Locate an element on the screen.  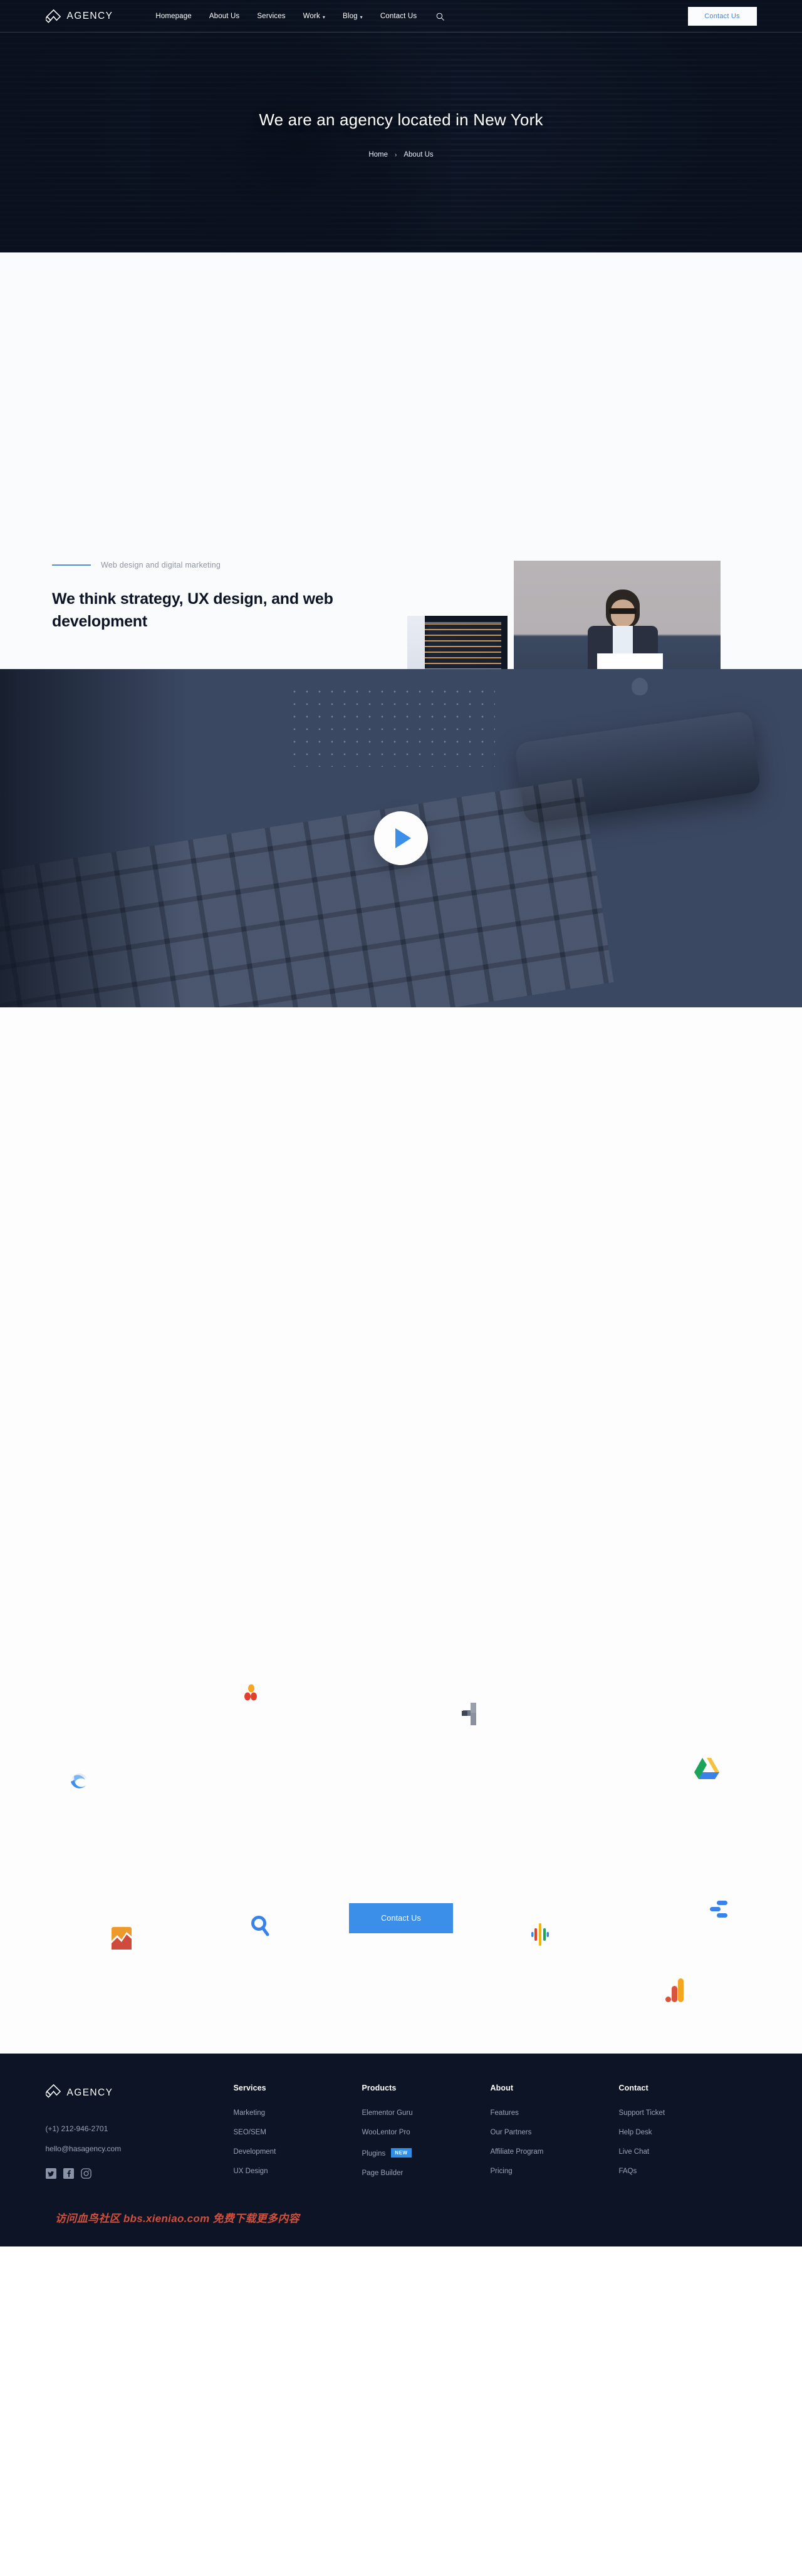
nav-item-contact-us: Contact Us is located at coordinates (399, 16).